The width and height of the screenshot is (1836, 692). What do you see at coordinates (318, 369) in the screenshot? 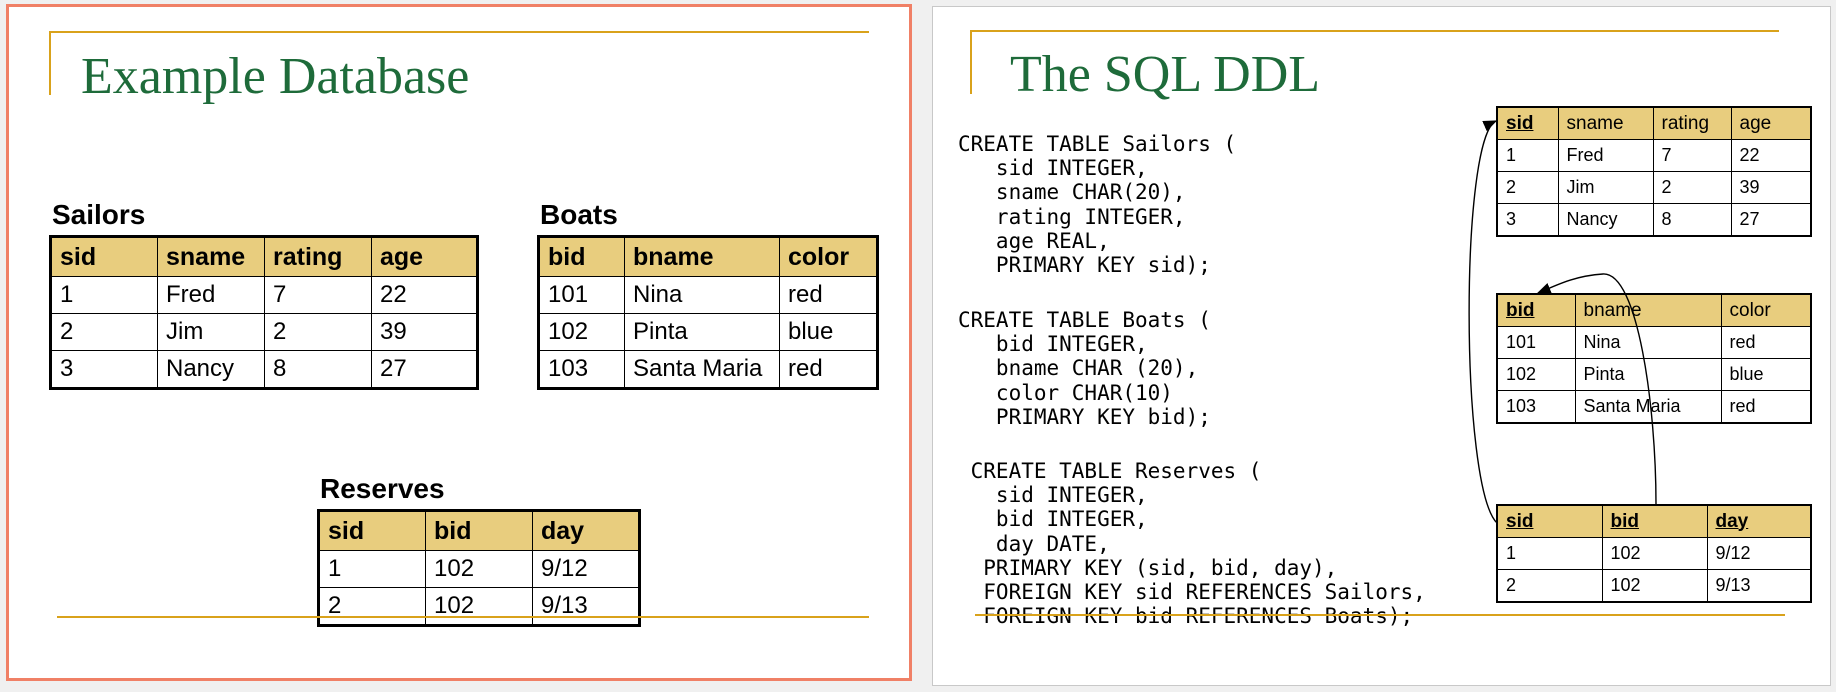
I see `table-cell: 8` at bounding box center [318, 369].